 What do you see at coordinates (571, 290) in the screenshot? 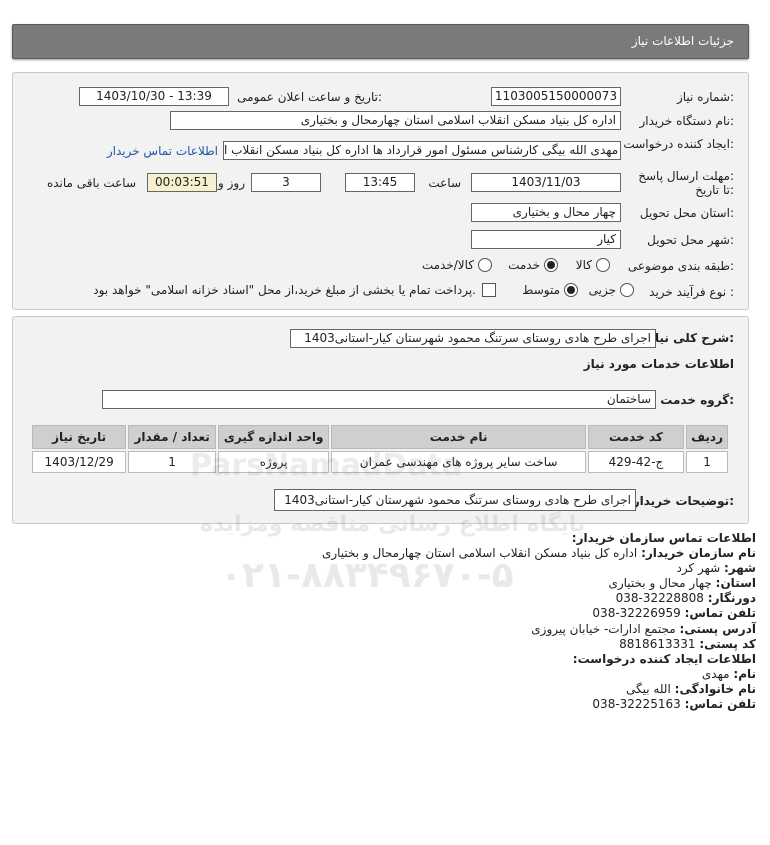
I see `process-radio-medium` at bounding box center [571, 290].